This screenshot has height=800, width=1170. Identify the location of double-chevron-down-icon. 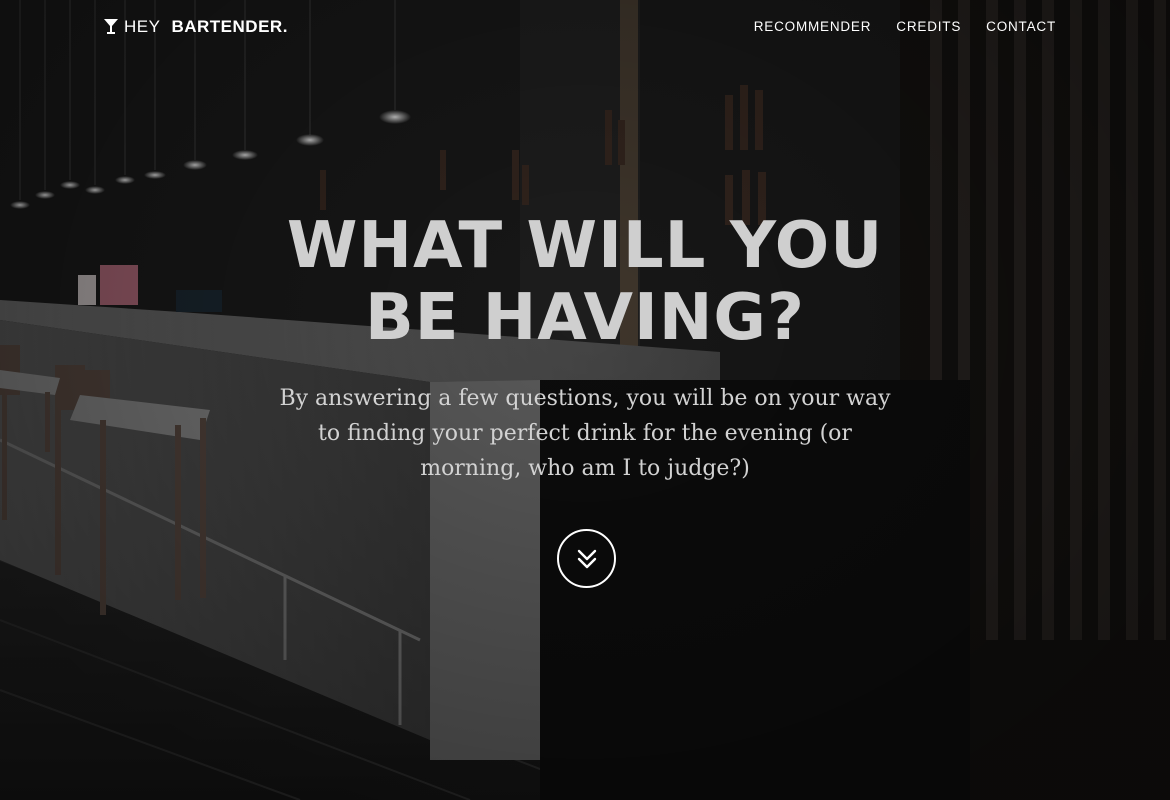
(586, 558).